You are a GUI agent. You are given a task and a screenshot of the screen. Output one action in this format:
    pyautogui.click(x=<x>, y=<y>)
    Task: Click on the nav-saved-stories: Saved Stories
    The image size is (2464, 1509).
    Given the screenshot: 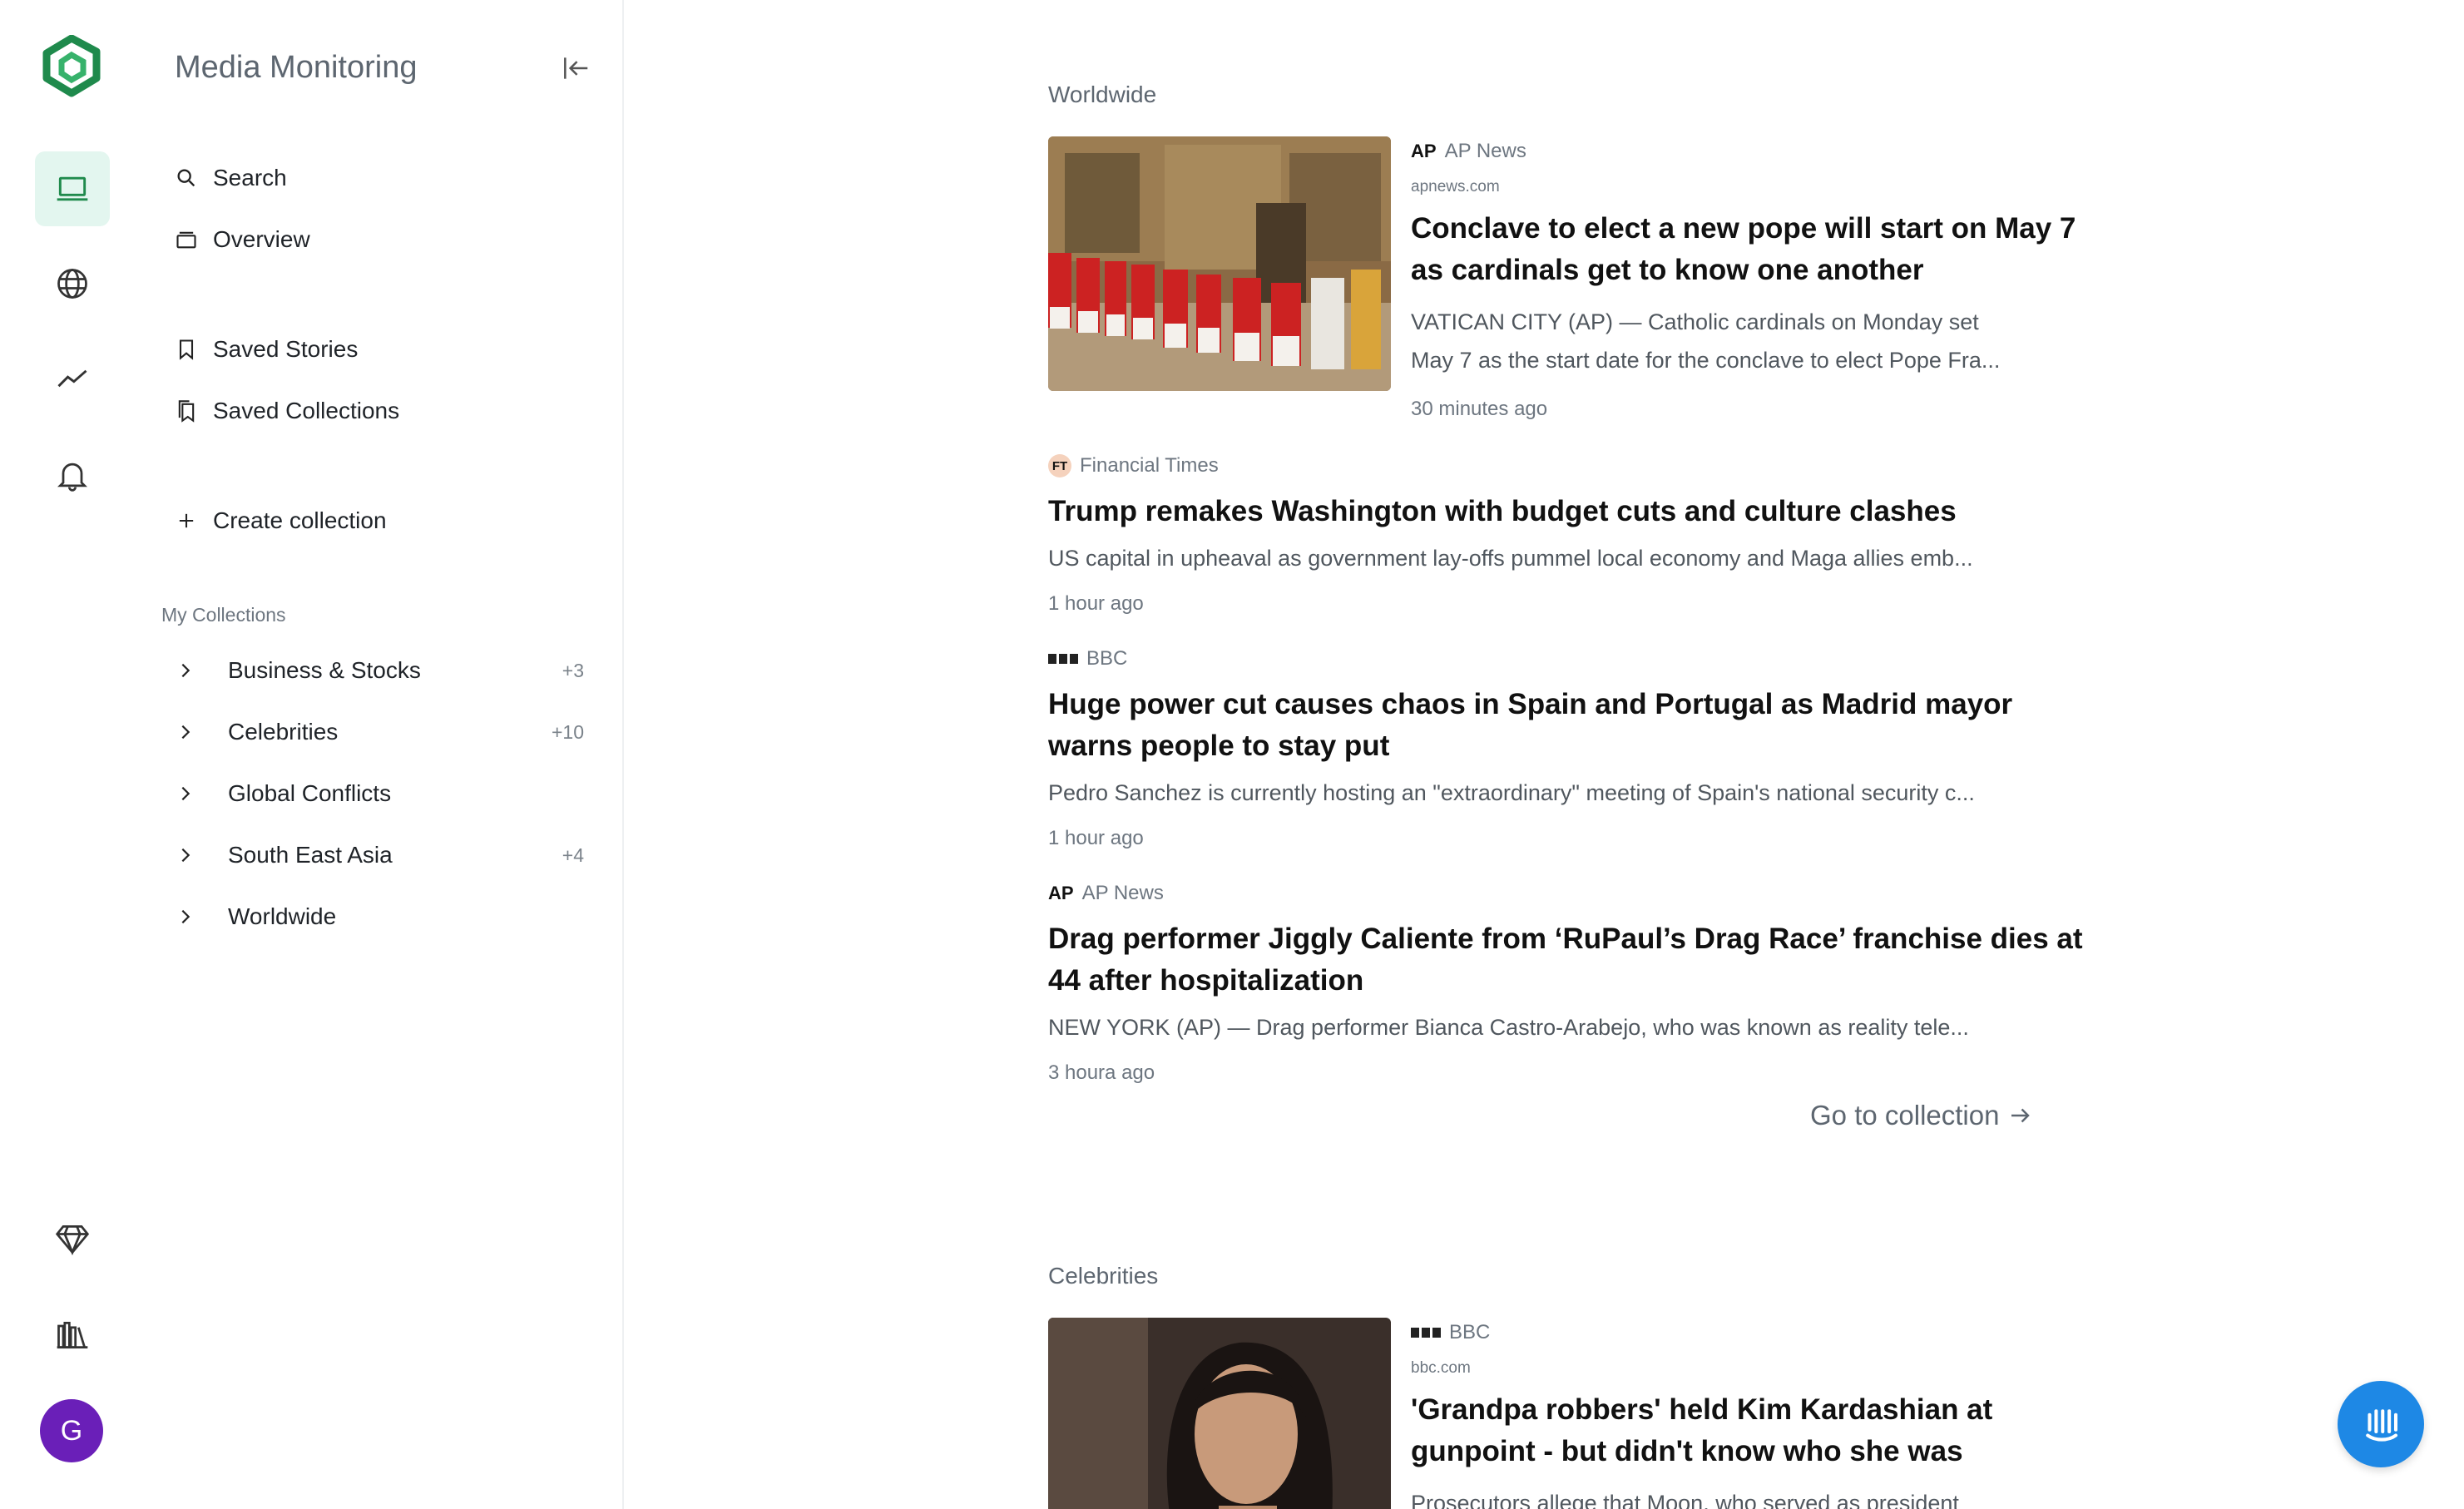 What is the action you would take?
    pyautogui.click(x=266, y=349)
    